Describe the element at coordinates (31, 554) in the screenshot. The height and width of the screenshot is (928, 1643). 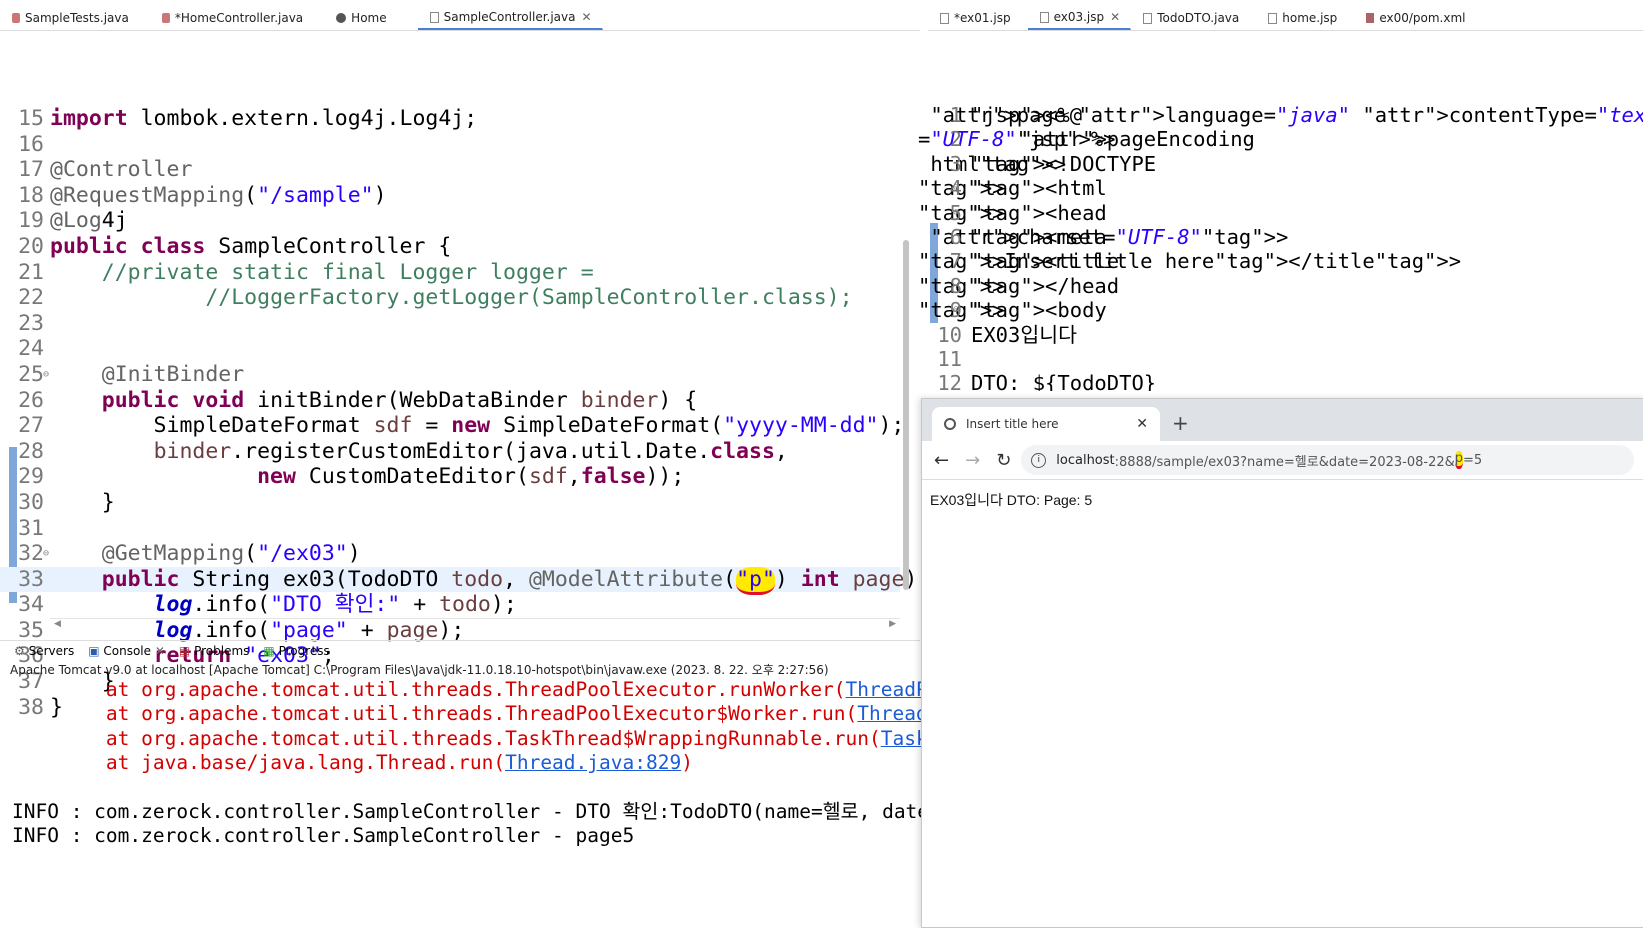
I see `line-number: 32` at that location.